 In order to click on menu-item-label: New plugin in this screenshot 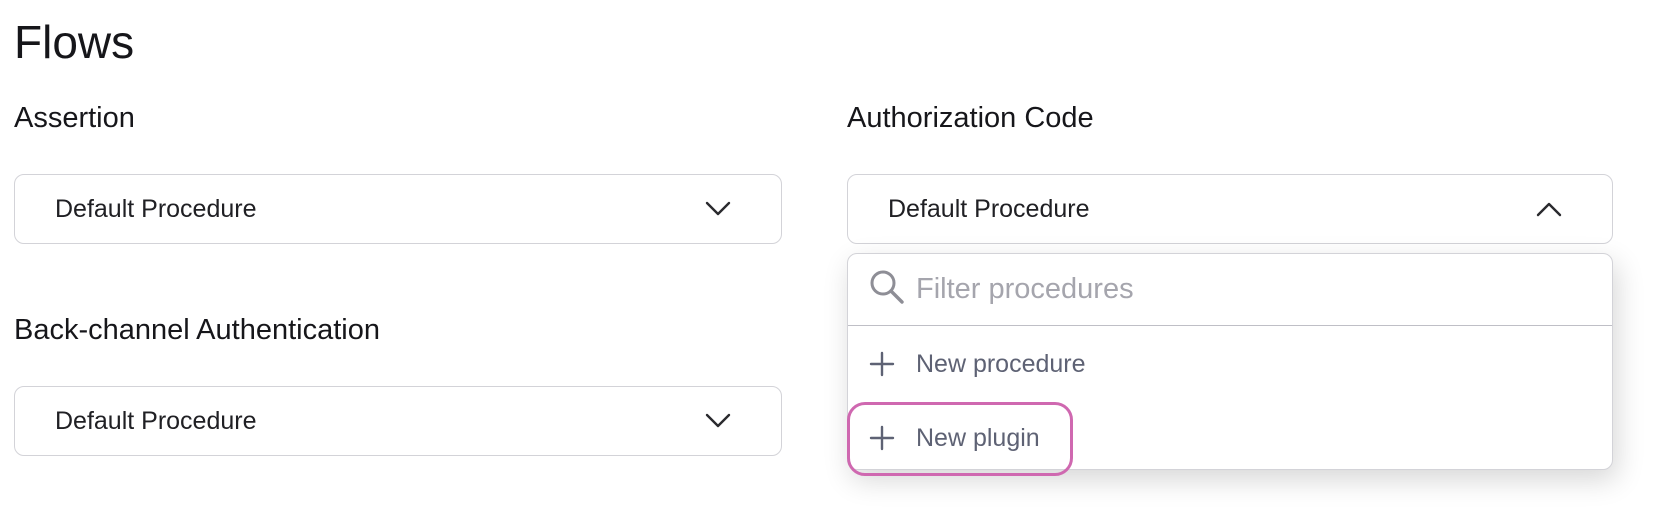, I will do `click(978, 437)`.